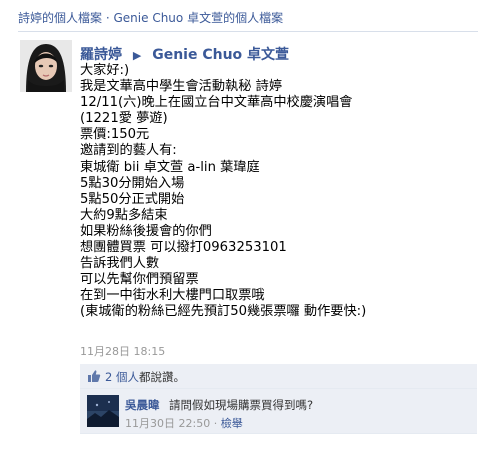 The width and height of the screenshot is (492, 450). I want to click on post-message-line: 12/11(六)晚上在國立台中文華高中校慶演唱會, so click(216, 103).